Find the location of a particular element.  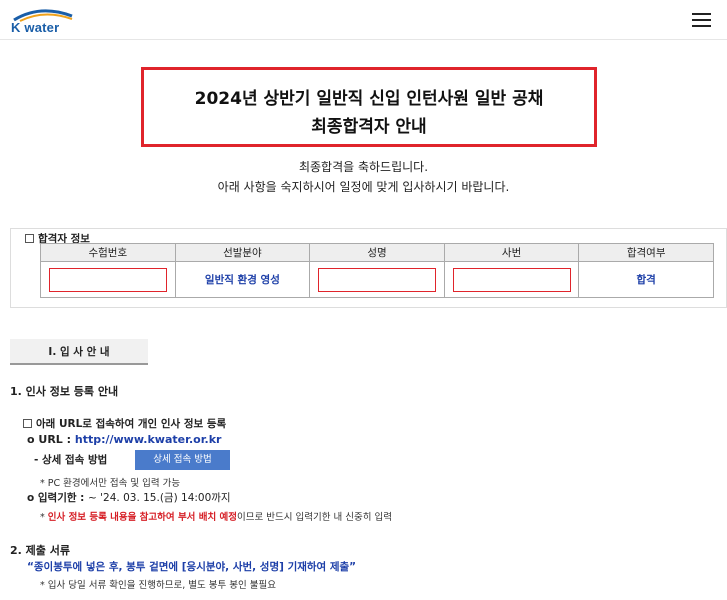

table-row: 일반직 환경 영성 합격 is located at coordinates (377, 279).